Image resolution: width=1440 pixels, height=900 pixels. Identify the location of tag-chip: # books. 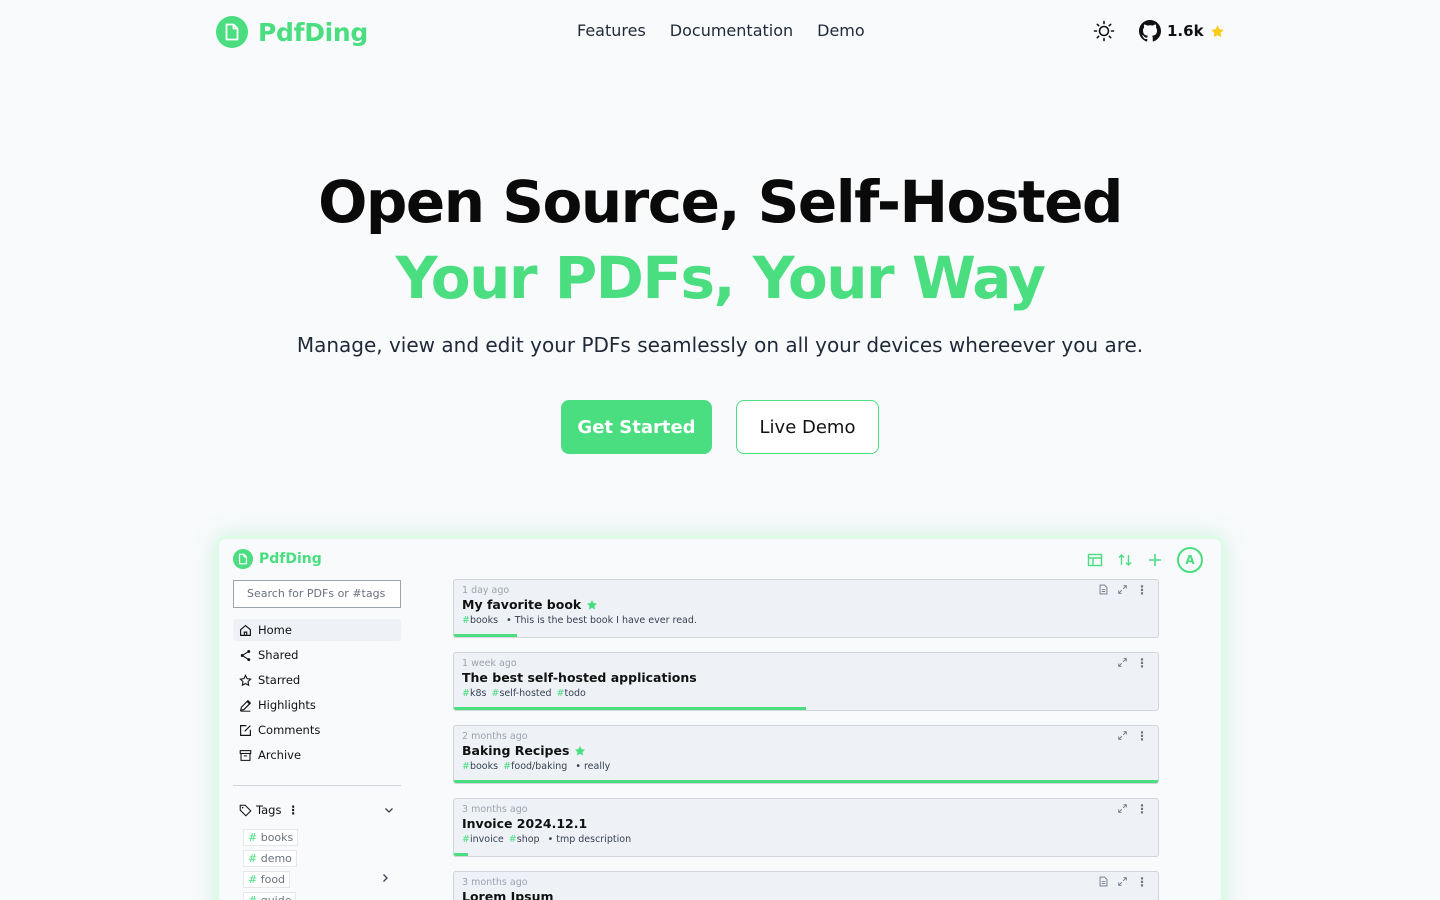
(271, 837).